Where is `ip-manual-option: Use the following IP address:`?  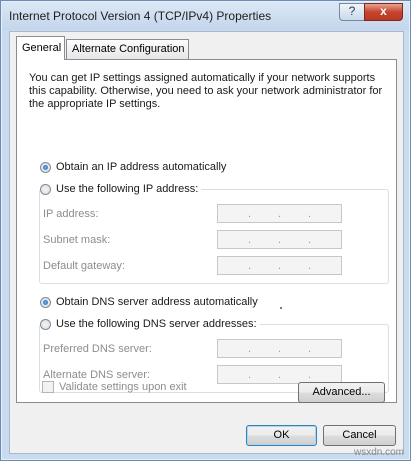
ip-manual-option: Use the following IP address: is located at coordinates (121, 189).